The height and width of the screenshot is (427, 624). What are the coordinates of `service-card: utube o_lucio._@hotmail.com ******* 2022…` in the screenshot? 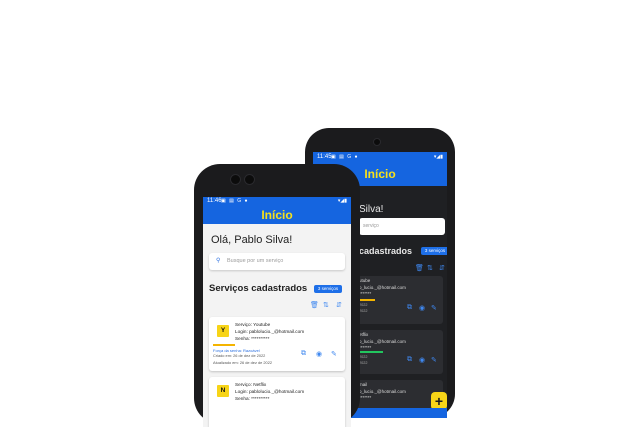 It's located at (400, 300).